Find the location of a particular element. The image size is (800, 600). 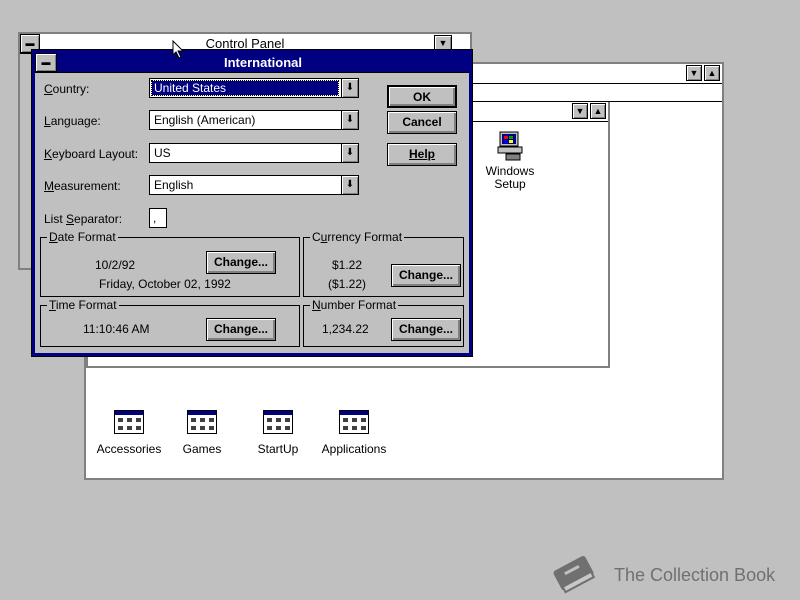

currency-positive-value: $1.22 is located at coordinates (347, 265).